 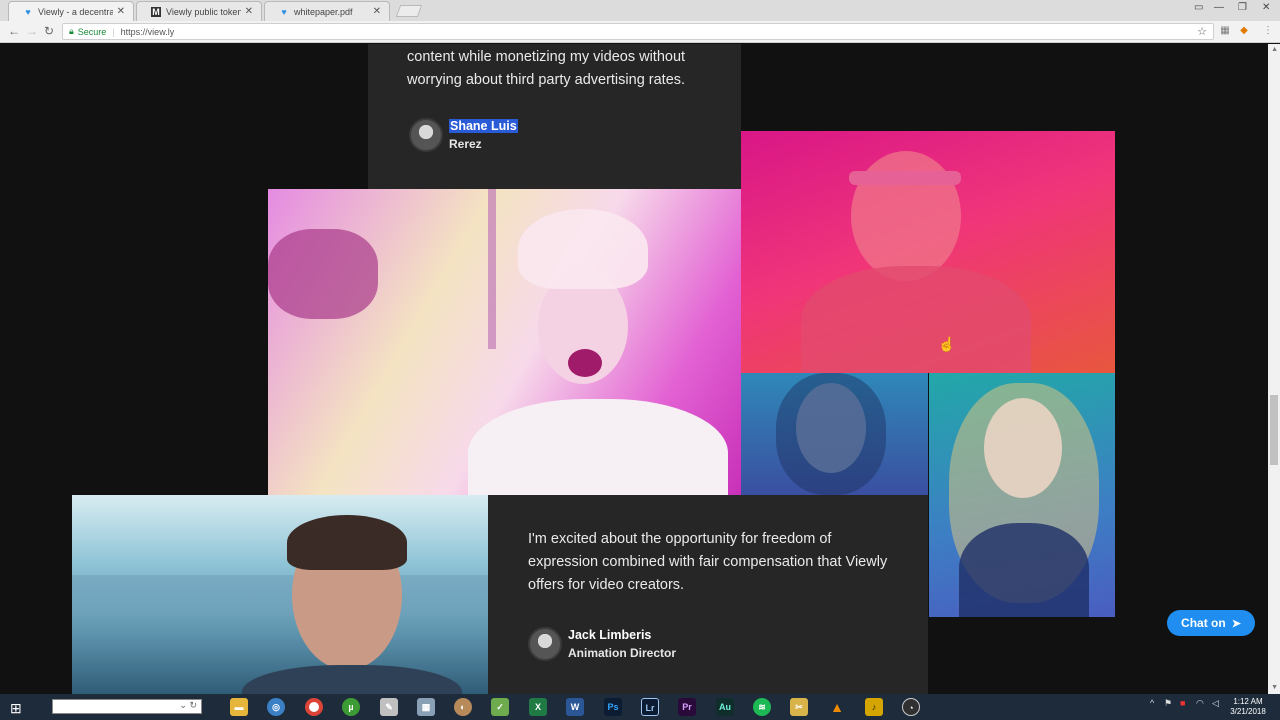 What do you see at coordinates (1225, 31) in the screenshot?
I see `extension-icon: ▦` at bounding box center [1225, 31].